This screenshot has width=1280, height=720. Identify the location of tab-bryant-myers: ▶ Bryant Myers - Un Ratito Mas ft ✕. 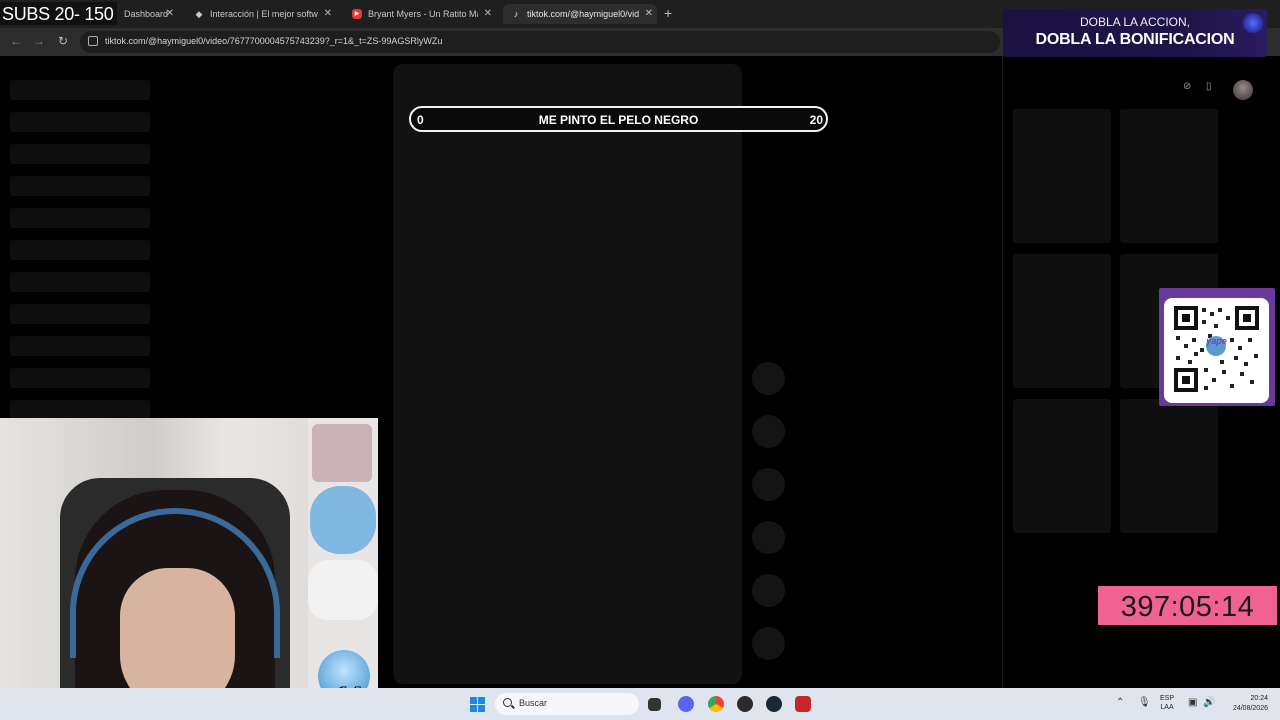
(420, 14).